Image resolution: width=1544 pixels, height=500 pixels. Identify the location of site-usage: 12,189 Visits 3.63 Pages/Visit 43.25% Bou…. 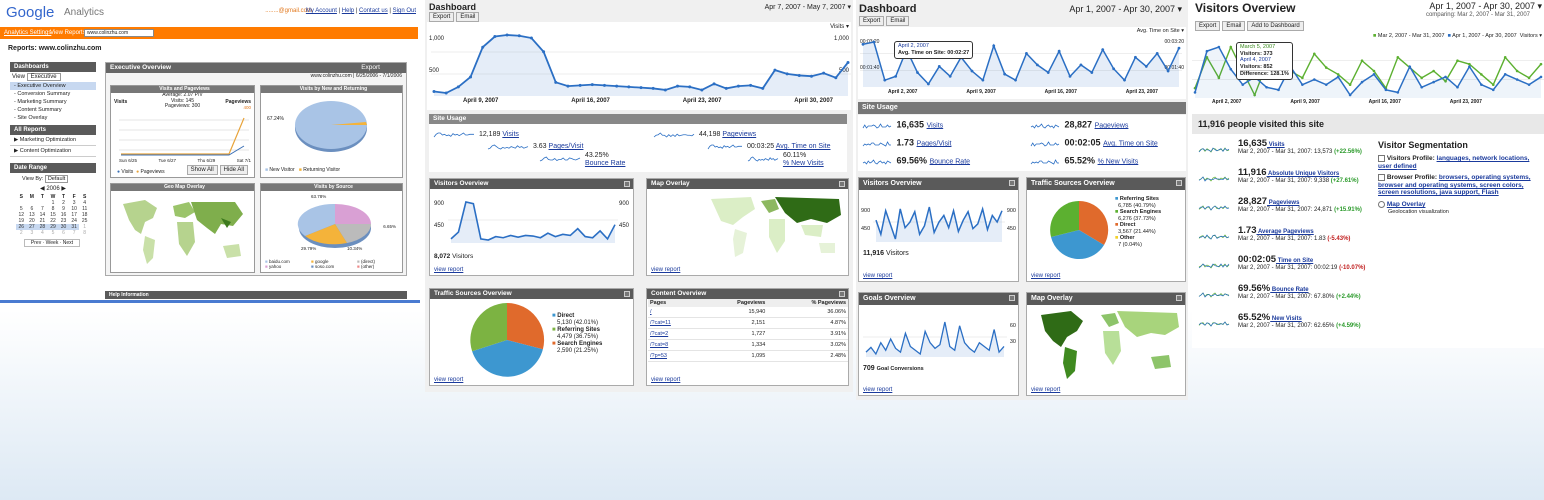
(638, 148).